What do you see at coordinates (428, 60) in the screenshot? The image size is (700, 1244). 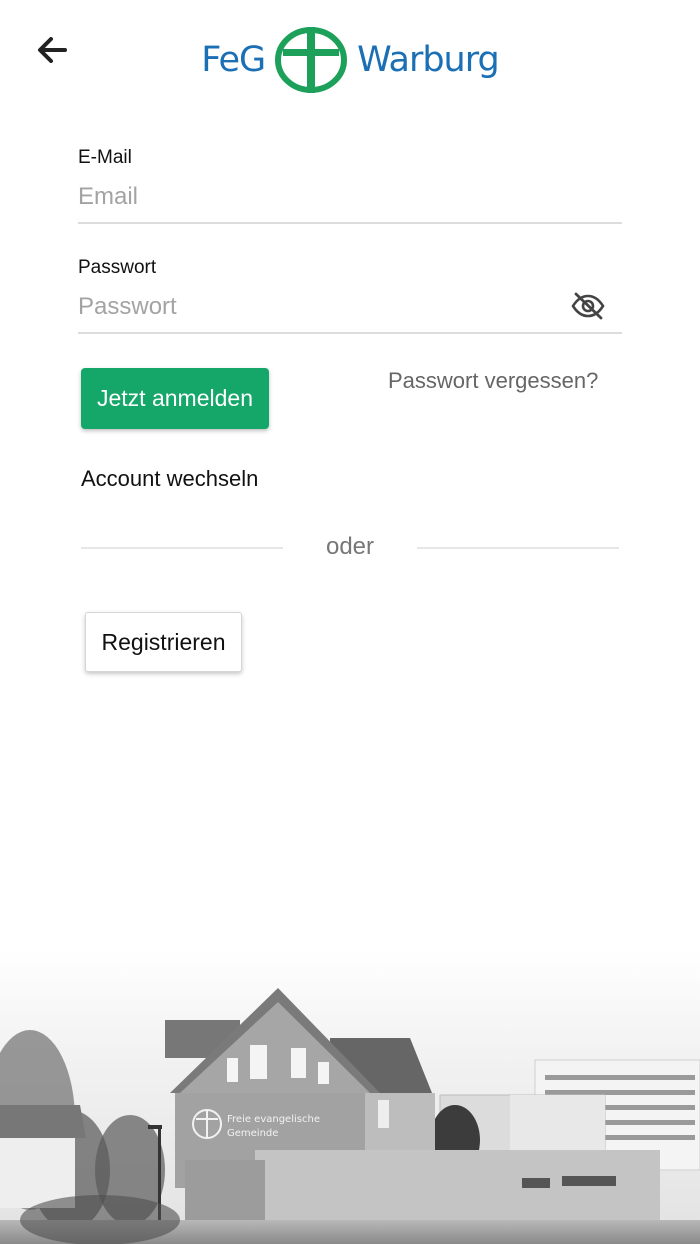 I see `logo-text-warburg: Warburg` at bounding box center [428, 60].